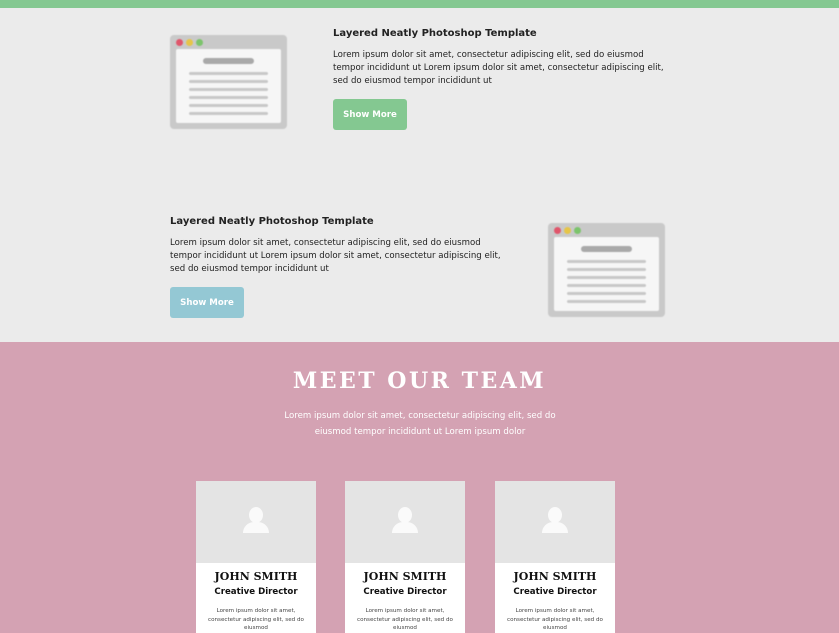 Image resolution: width=839 pixels, height=633 pixels. What do you see at coordinates (419, 381) in the screenshot?
I see `team-heading: MEET OUR TEAM` at bounding box center [419, 381].